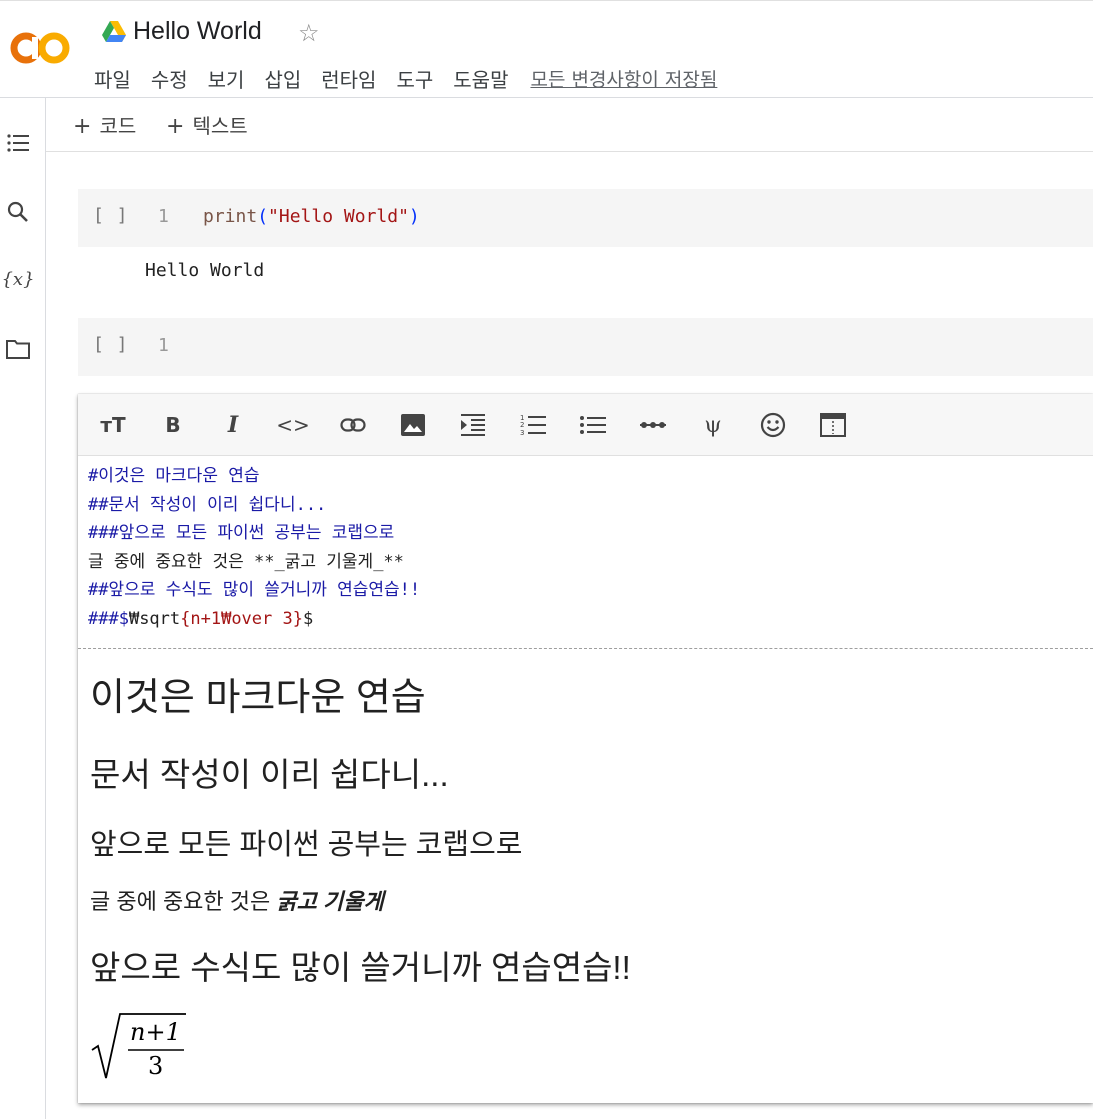 The image size is (1093, 1119). I want to click on link-icon, so click(353, 425).